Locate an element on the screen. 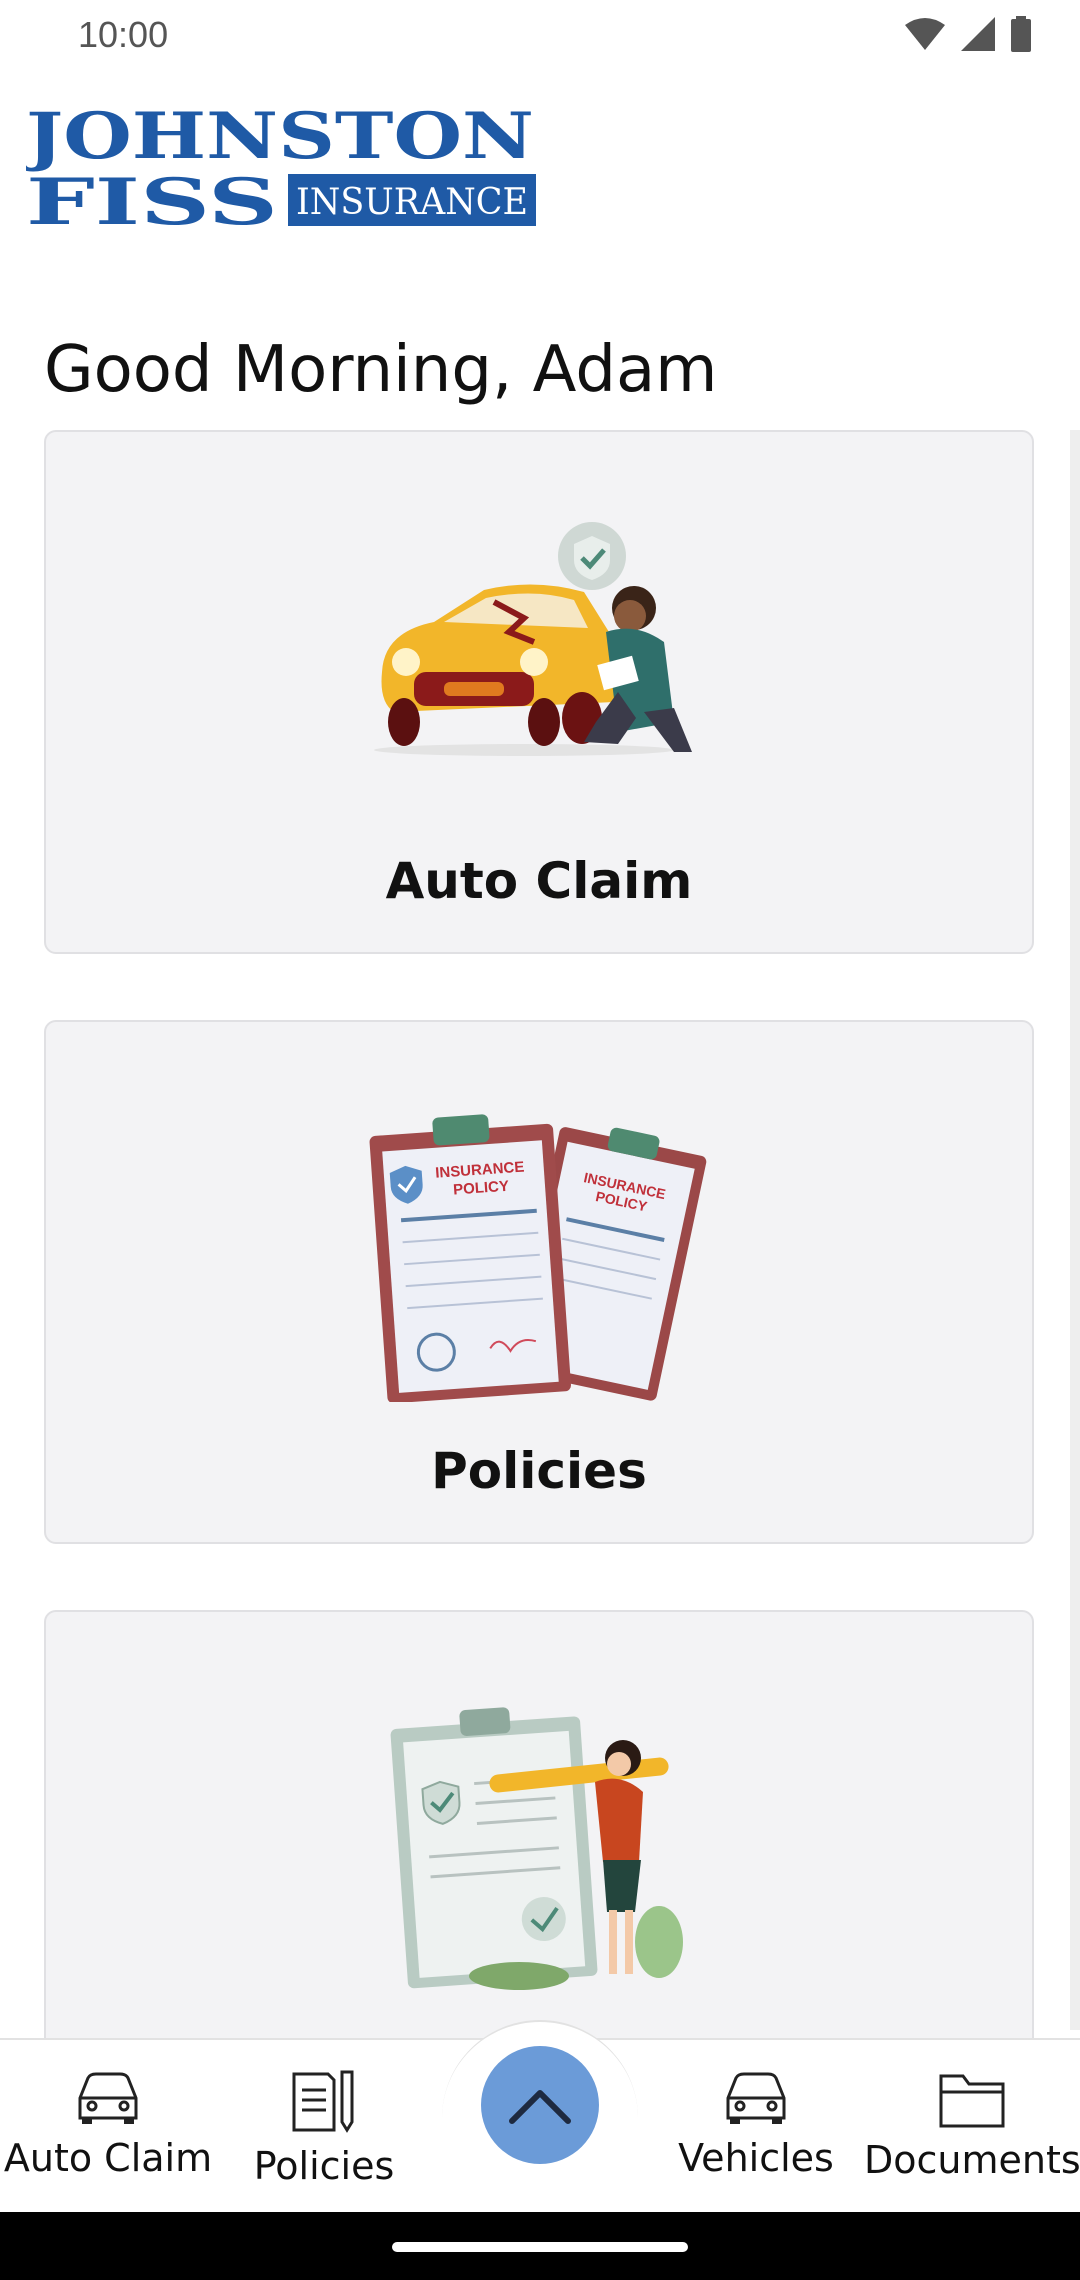 The height and width of the screenshot is (2280, 1080). svg-text: FISS is located at coordinates (152, 197).